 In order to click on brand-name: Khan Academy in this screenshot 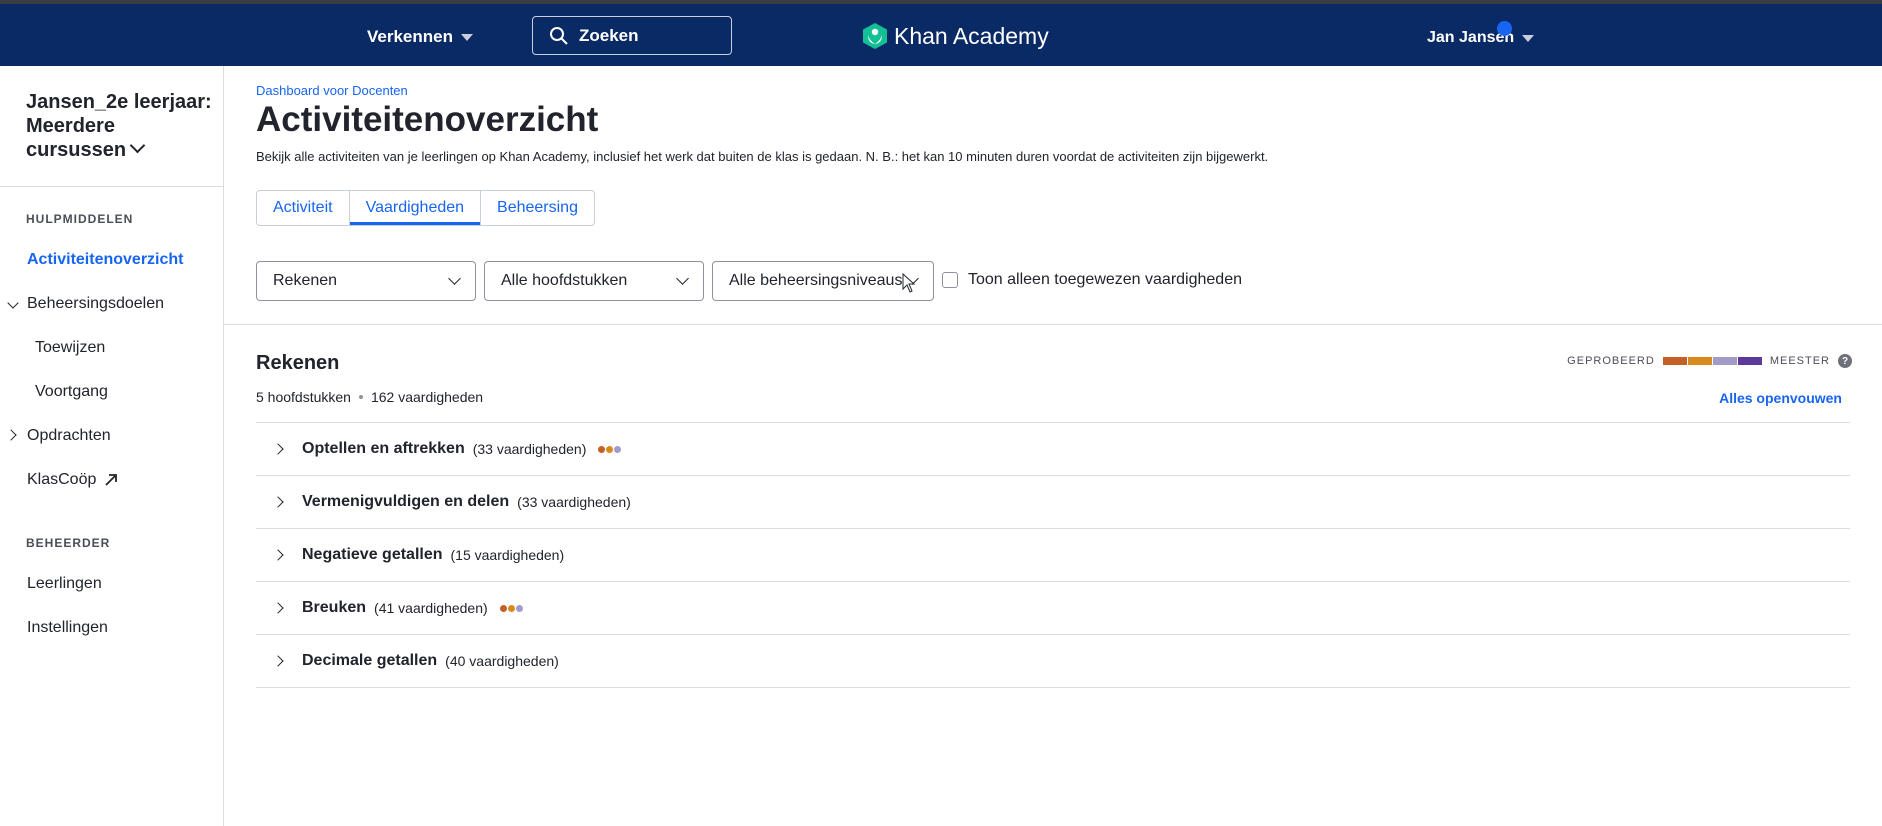, I will do `click(971, 35)`.